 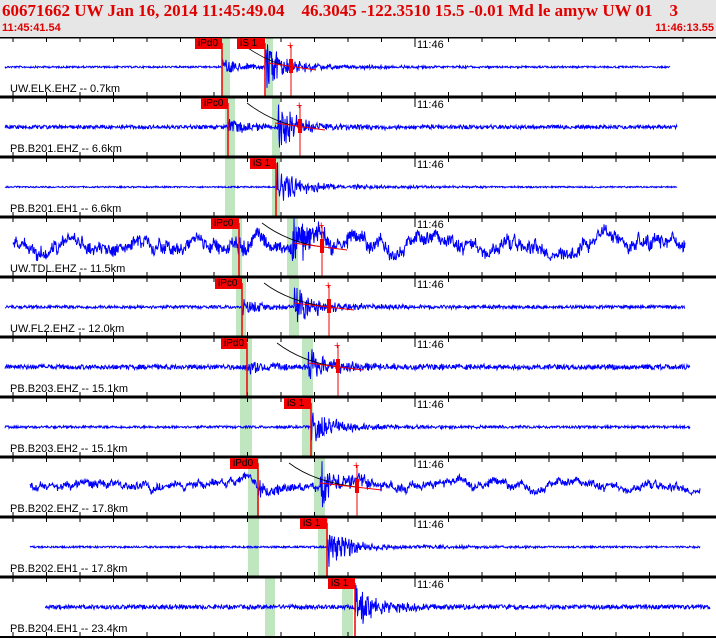 I want to click on station-label: UW.TDL.EHZ -- 11.5km, so click(x=68, y=269).